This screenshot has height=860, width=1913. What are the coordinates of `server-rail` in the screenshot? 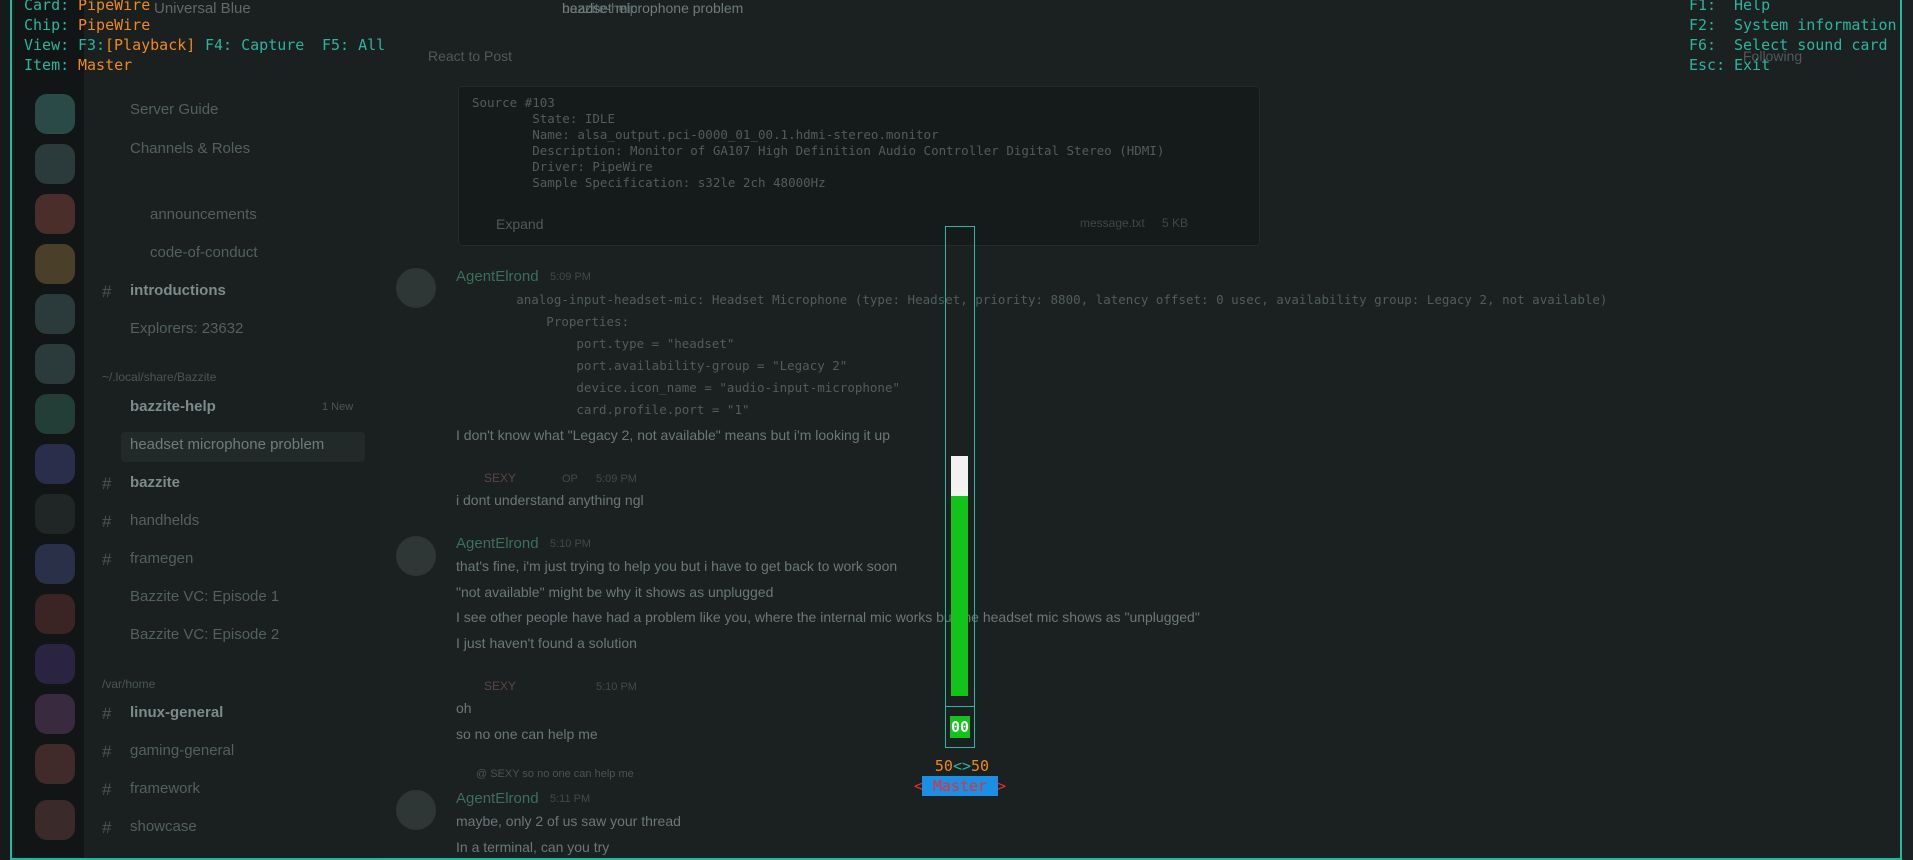 It's located at (49, 430).